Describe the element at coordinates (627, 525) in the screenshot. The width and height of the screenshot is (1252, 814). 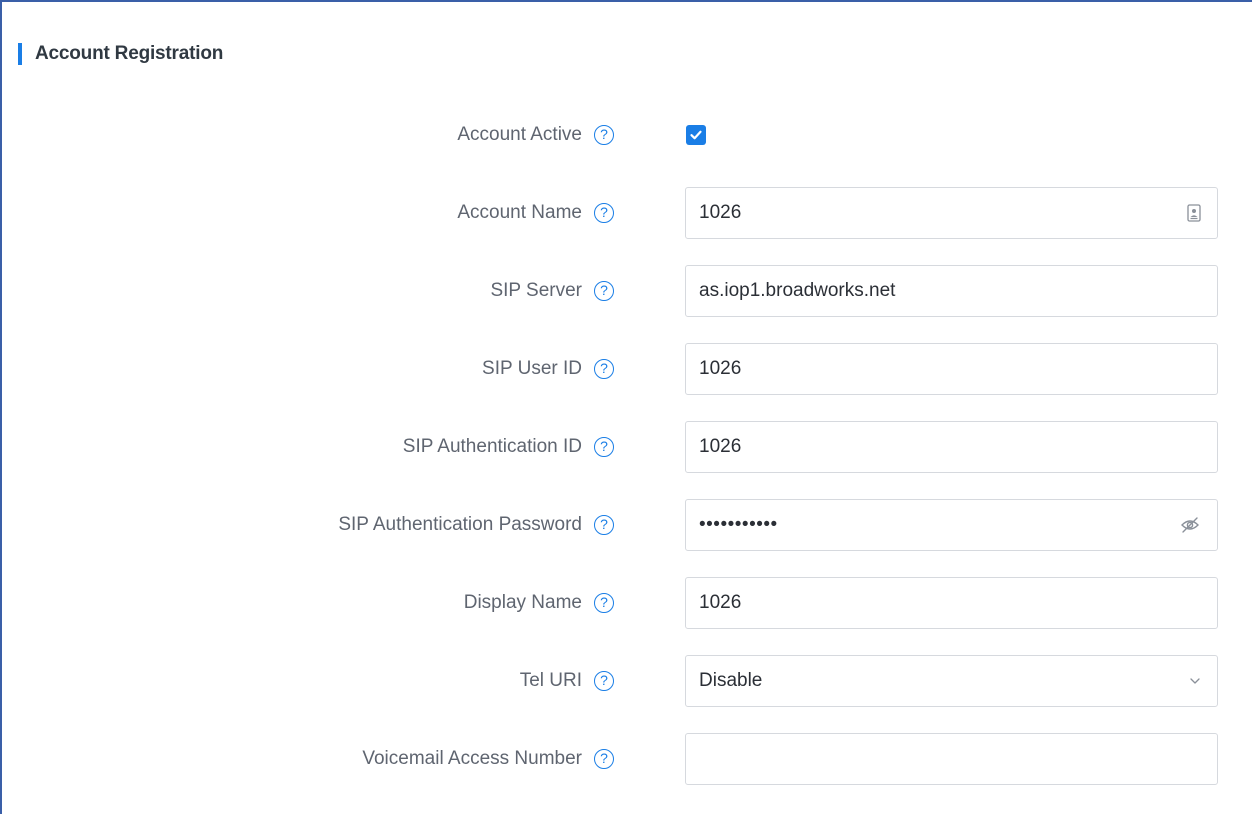
I see `row-sip-auth-password: SIP Authentication Password ?` at that location.